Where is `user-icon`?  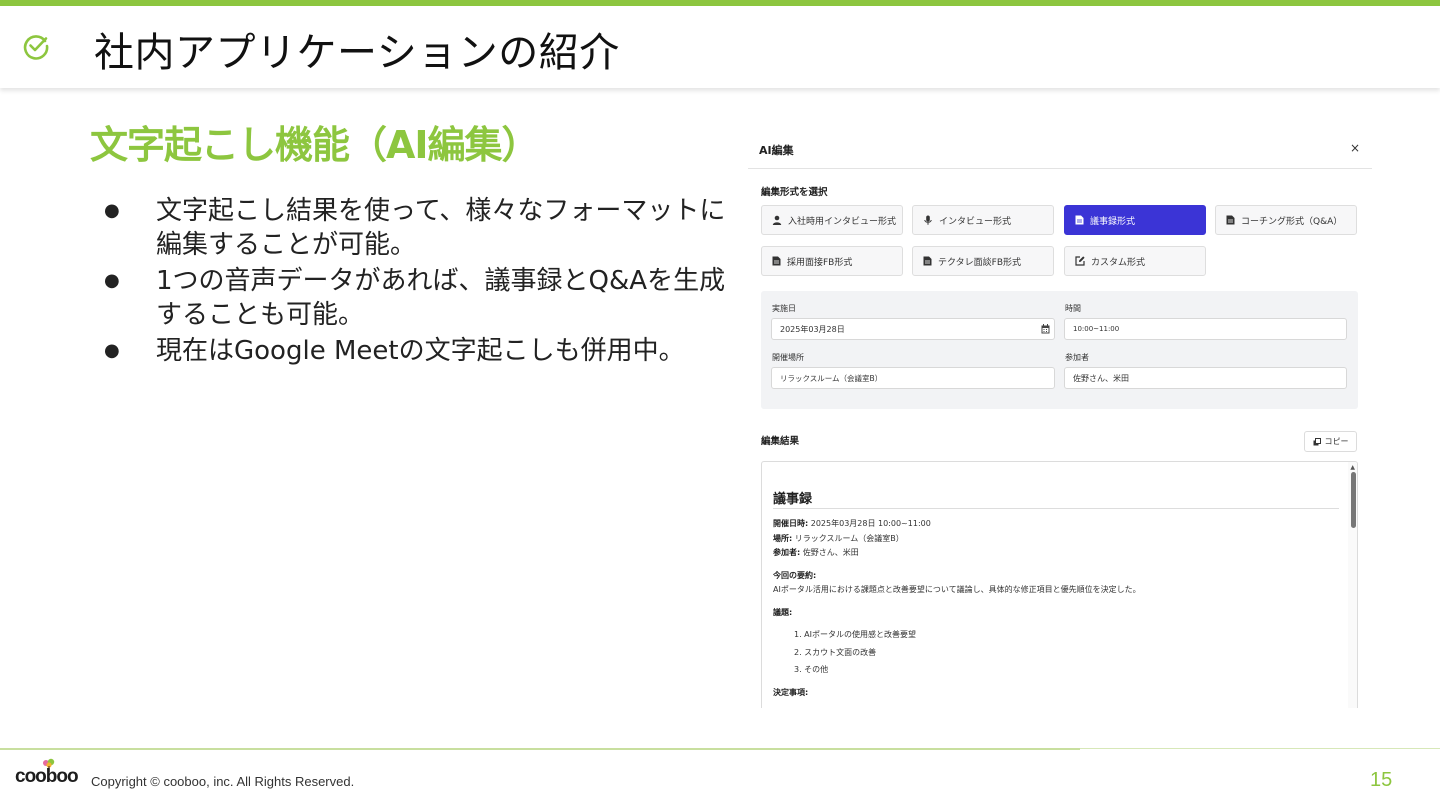 user-icon is located at coordinates (777, 220).